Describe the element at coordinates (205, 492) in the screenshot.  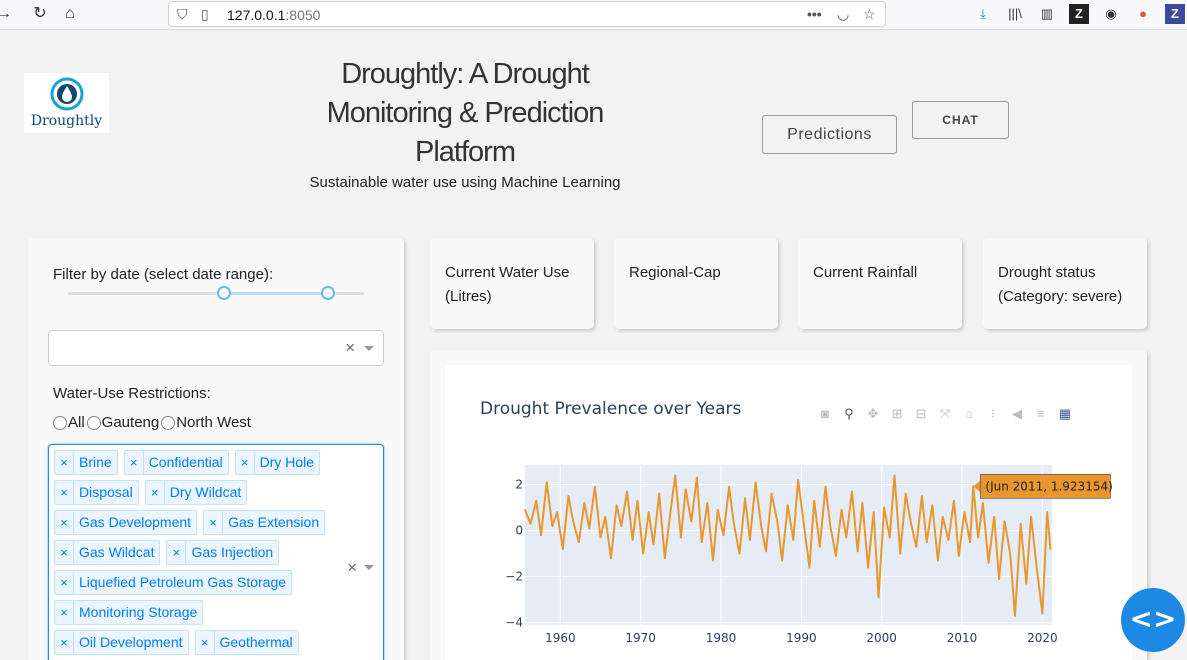
I see `tag-label: Dry Wildcat` at that location.